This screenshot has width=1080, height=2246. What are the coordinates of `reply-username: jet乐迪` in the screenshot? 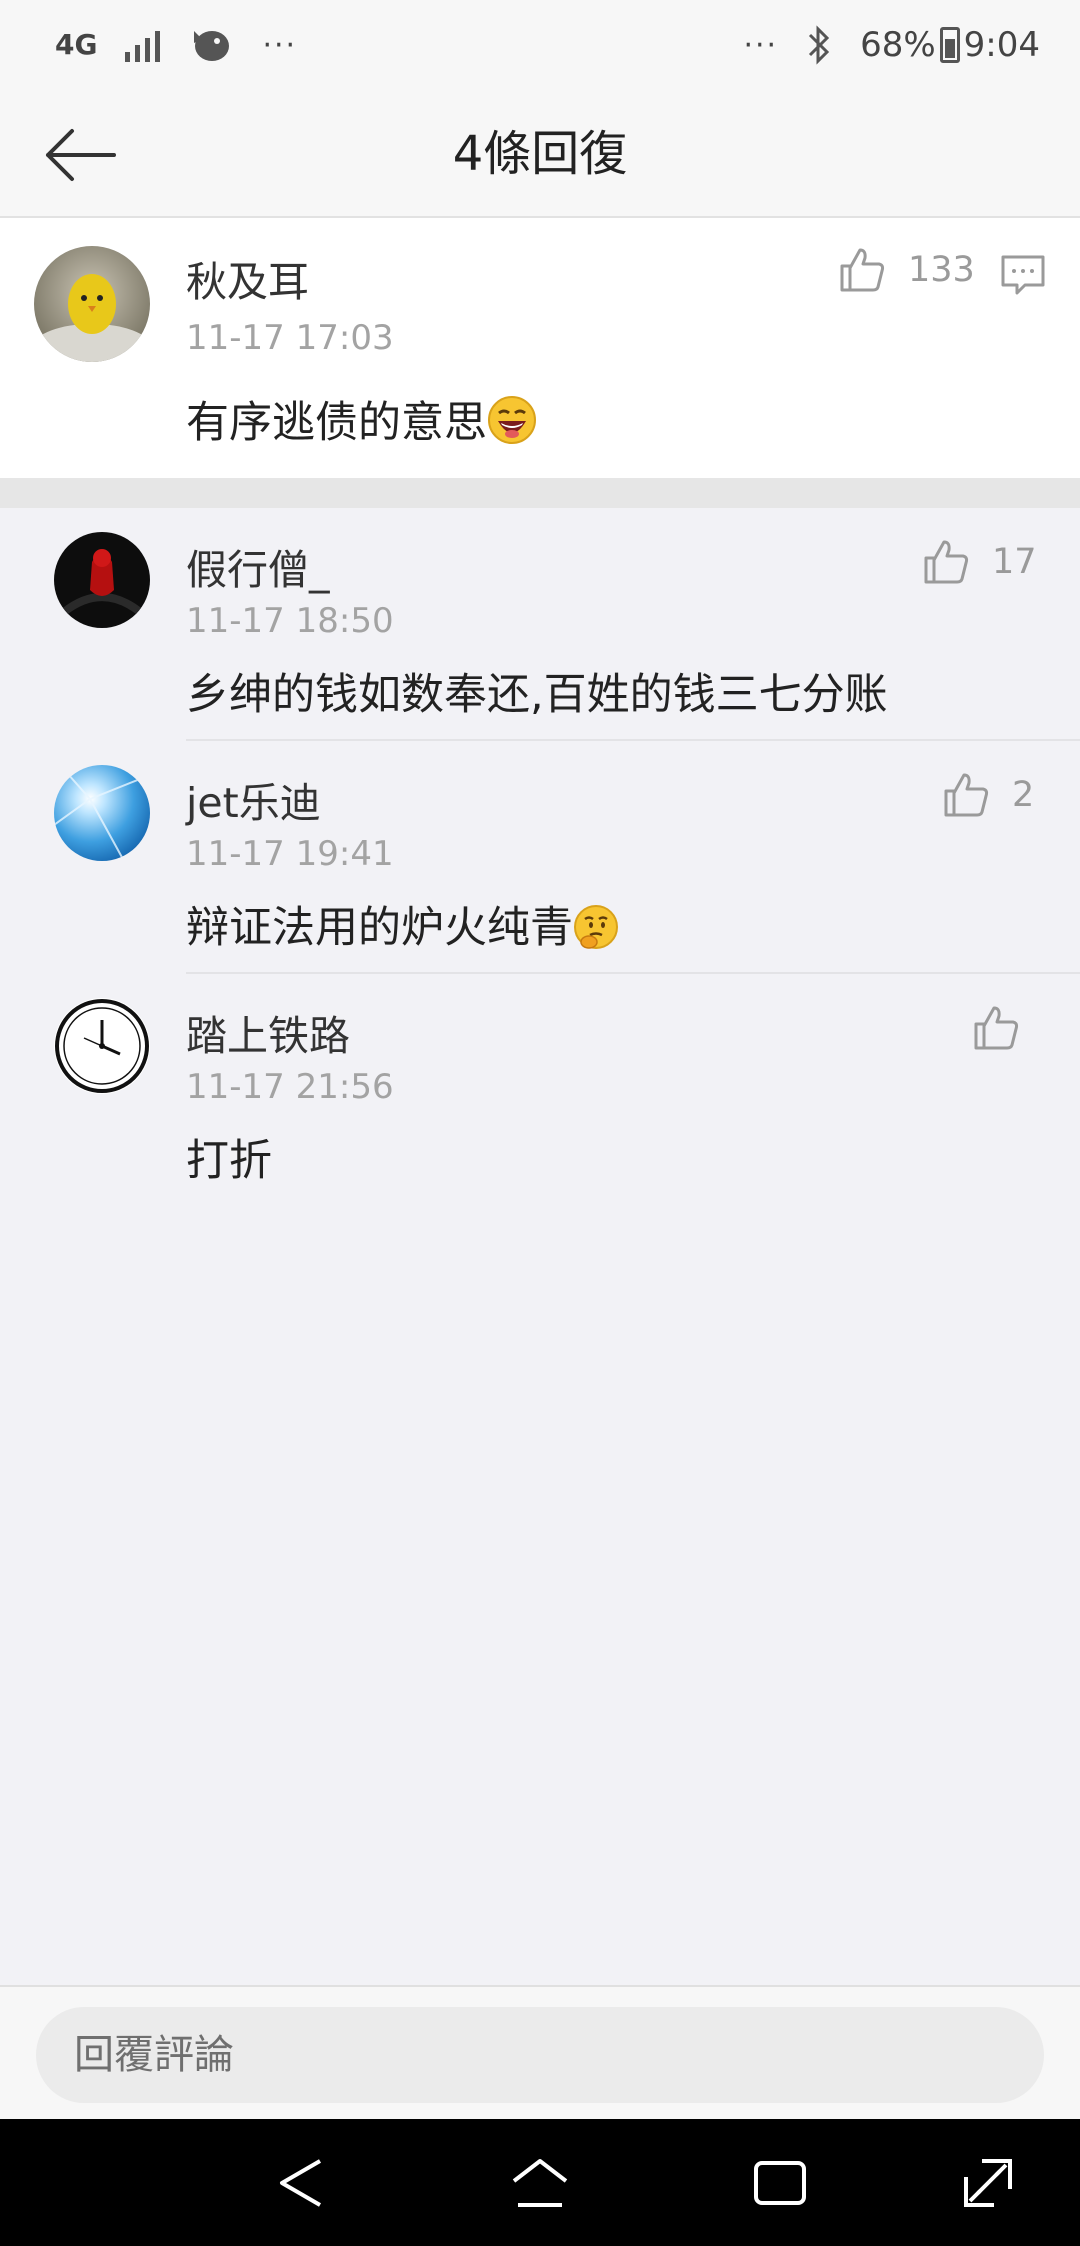 It's located at (253, 799).